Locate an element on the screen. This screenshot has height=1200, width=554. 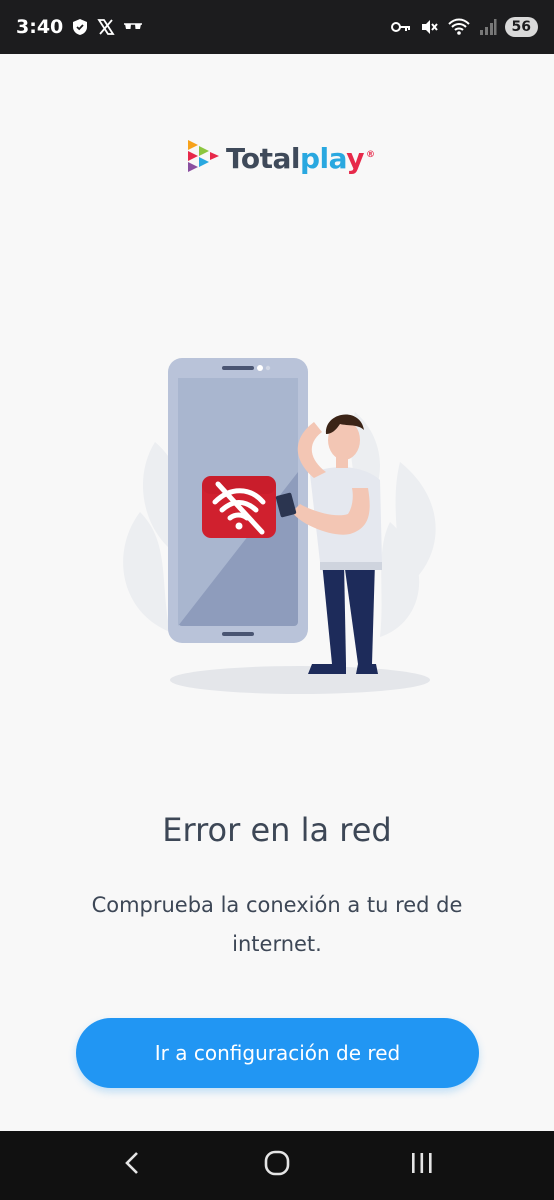
logo-wordmark: Totalplay ® is located at coordinates (300, 158).